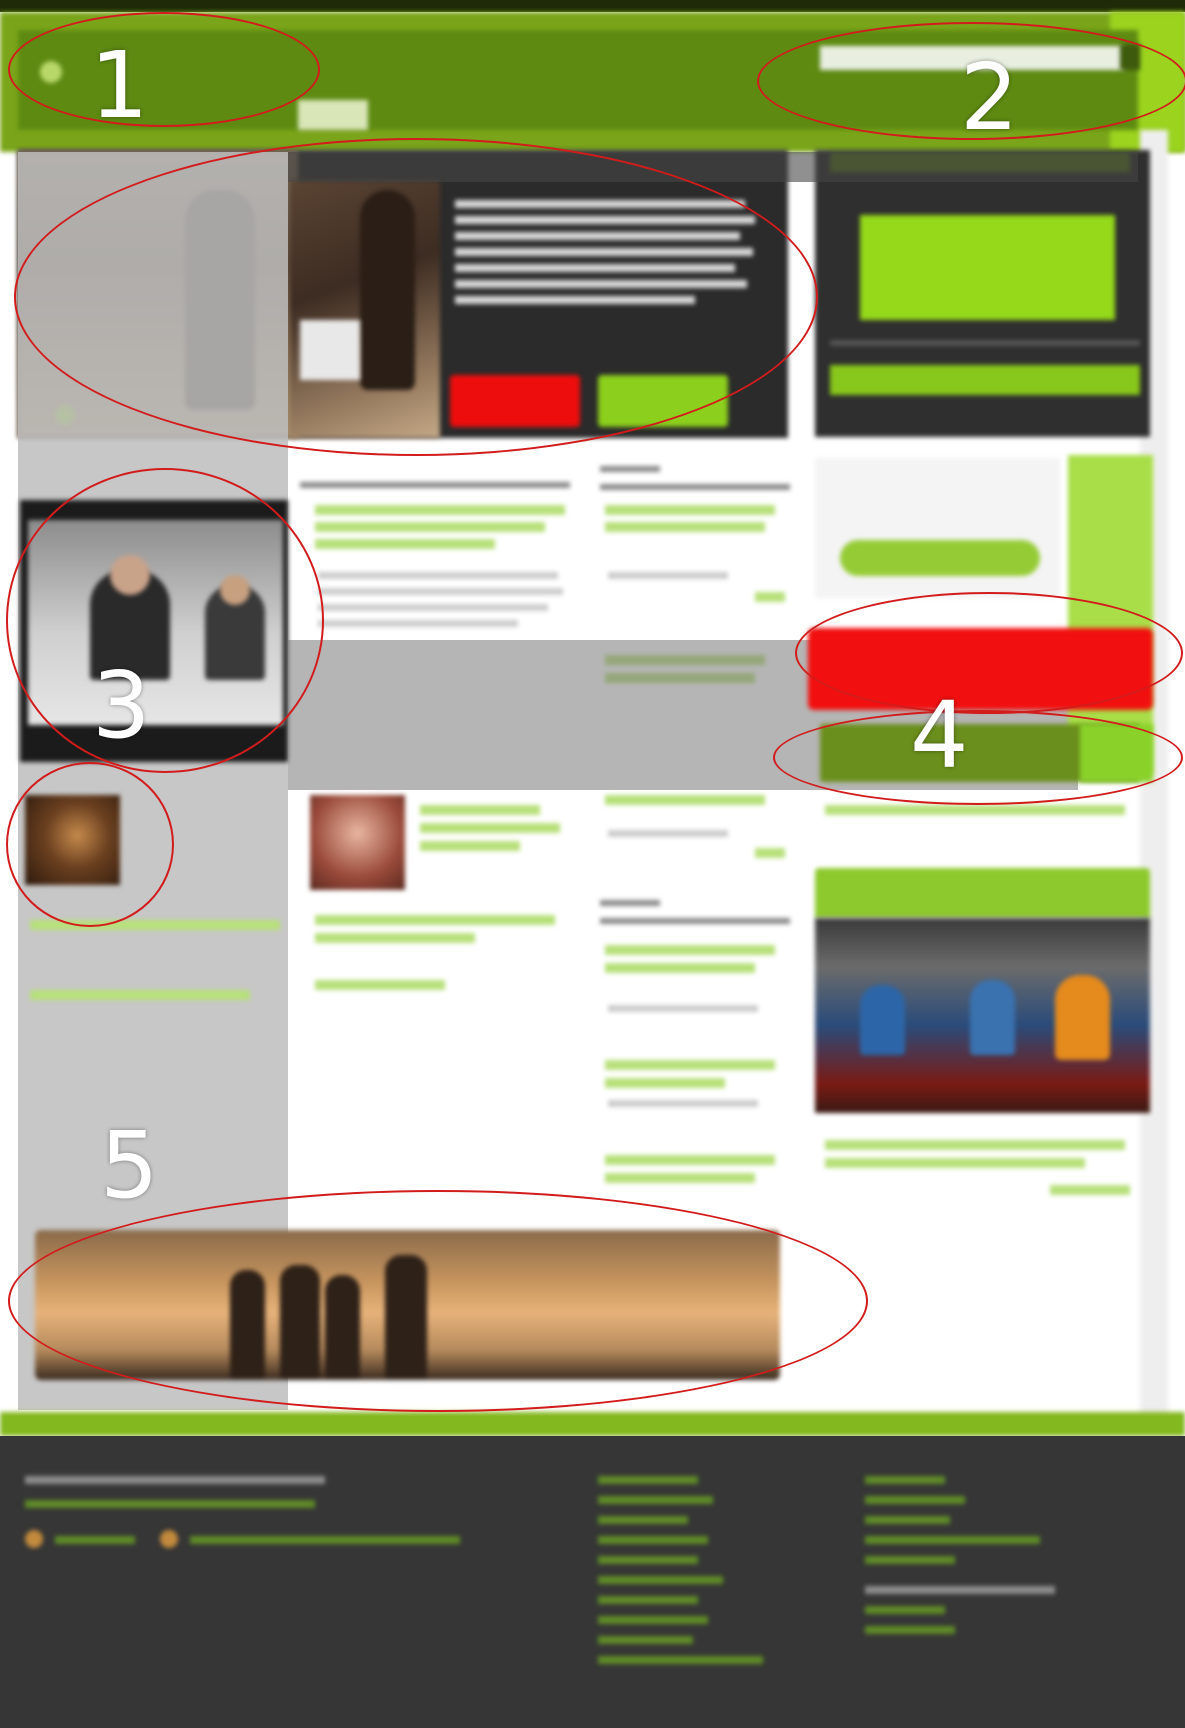 The image size is (1185, 1728). I want to click on annotation-ring-4b, so click(978, 757).